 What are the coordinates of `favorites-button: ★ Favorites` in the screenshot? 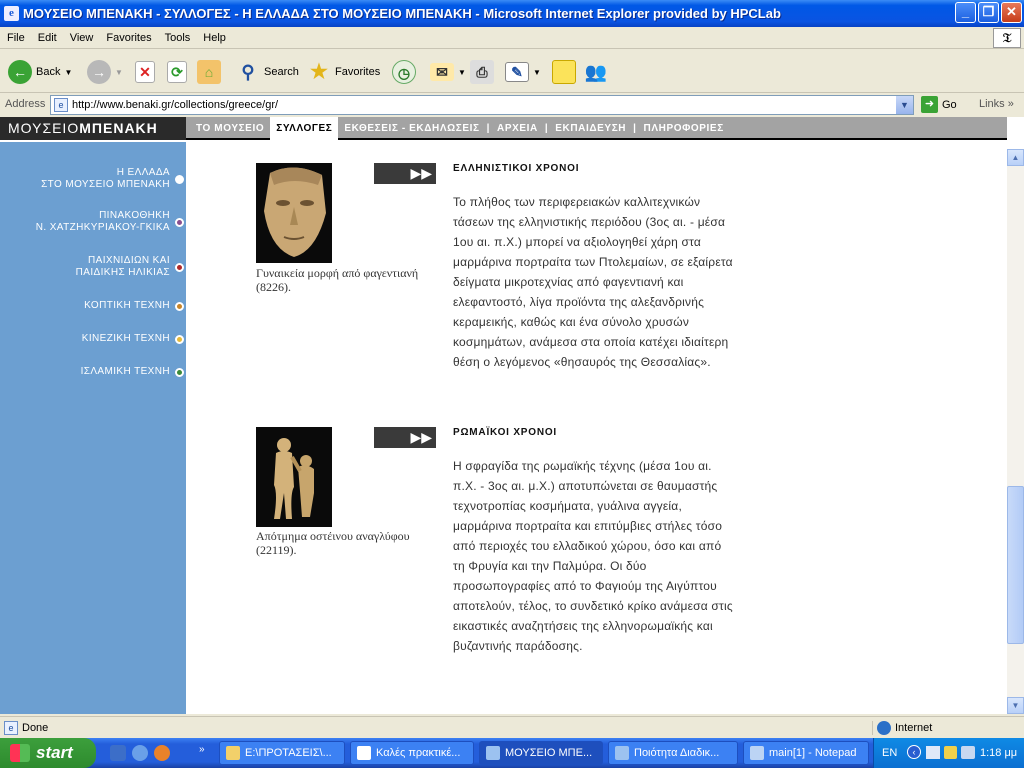 It's located at (343, 72).